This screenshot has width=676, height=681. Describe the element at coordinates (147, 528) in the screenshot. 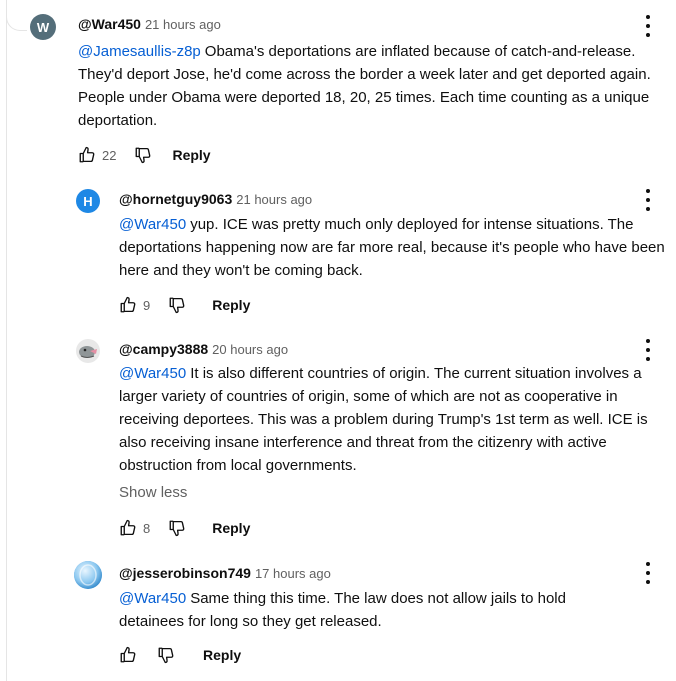

I see `like-count: 8` at that location.